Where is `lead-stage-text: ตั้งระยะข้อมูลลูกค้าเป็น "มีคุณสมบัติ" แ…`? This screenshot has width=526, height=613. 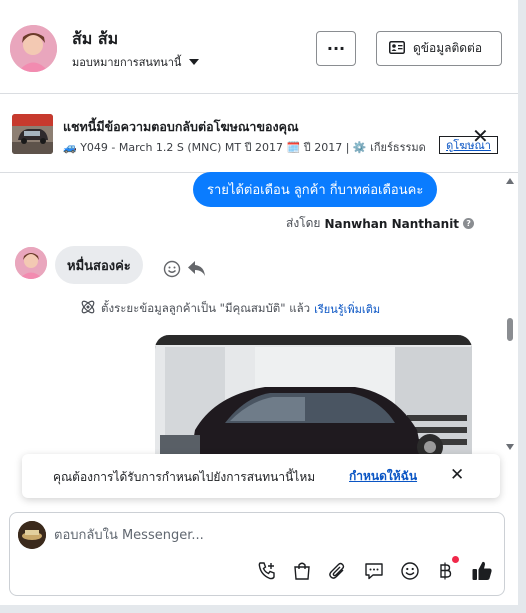 lead-stage-text: ตั้งระยะข้อมูลลูกค้าเป็น "มีคุณสมบัติ" แ… is located at coordinates (206, 307).